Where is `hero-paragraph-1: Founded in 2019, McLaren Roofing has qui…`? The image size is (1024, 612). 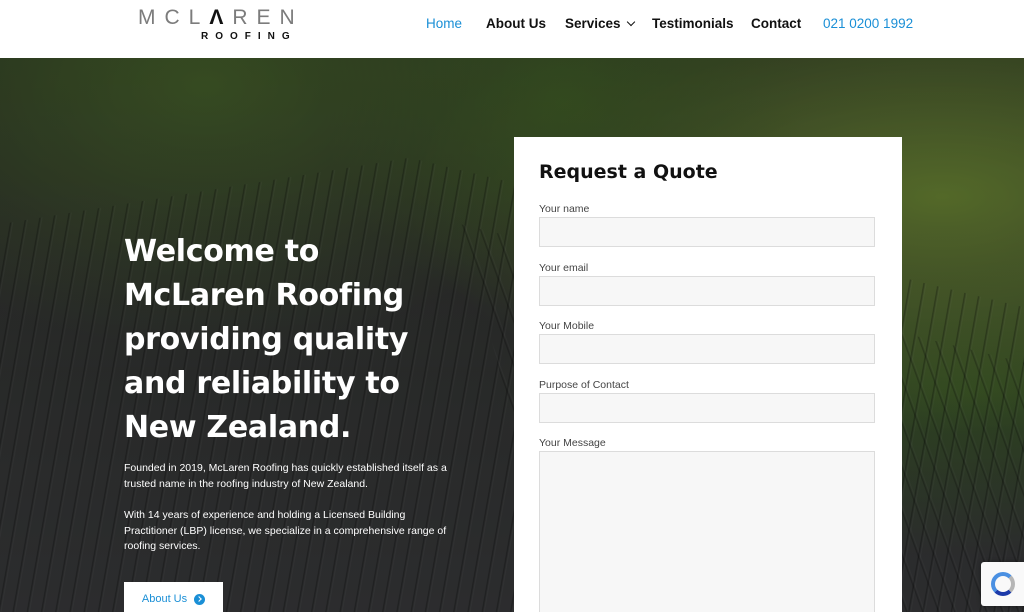
hero-paragraph-1: Founded in 2019, McLaren Roofing has qui… is located at coordinates (285, 476).